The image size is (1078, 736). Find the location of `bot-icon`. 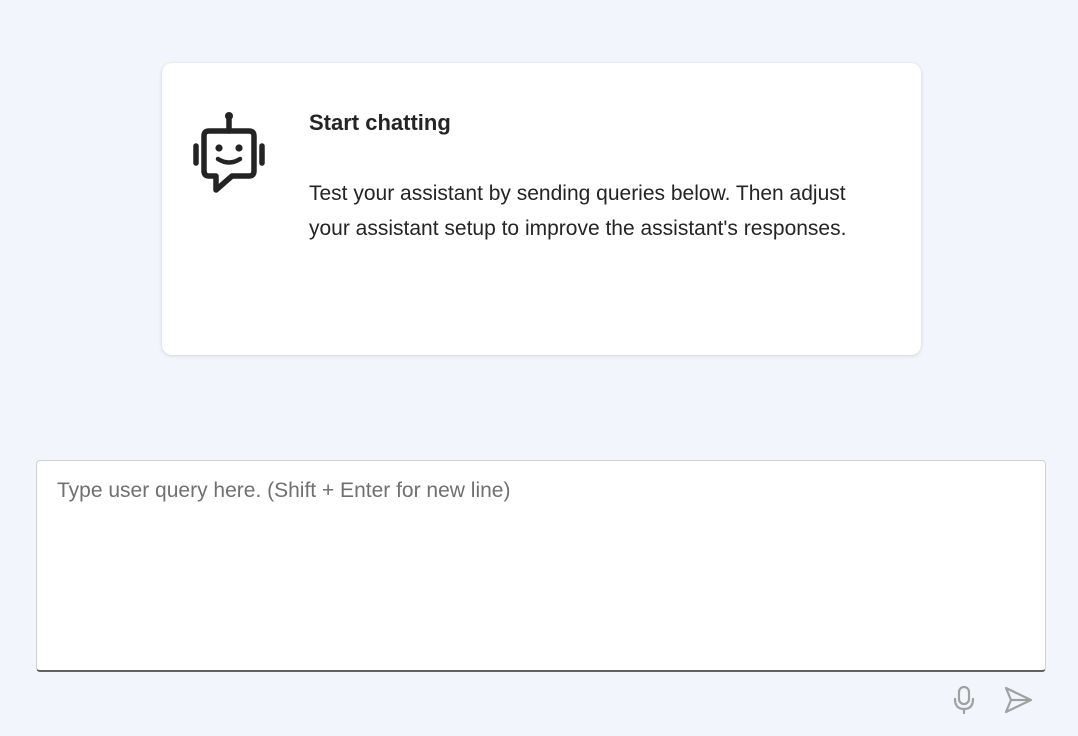

bot-icon is located at coordinates (229, 152).